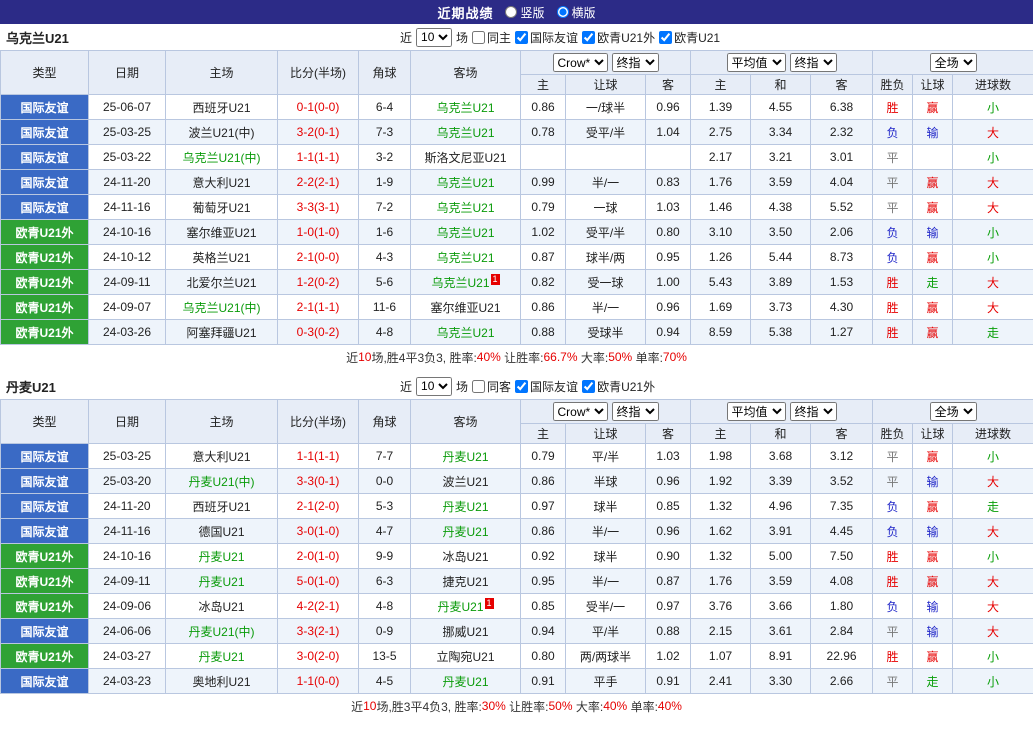 This screenshot has width=1033, height=732. What do you see at coordinates (562, 12) in the screenshot?
I see `radio-horizontal-input` at bounding box center [562, 12].